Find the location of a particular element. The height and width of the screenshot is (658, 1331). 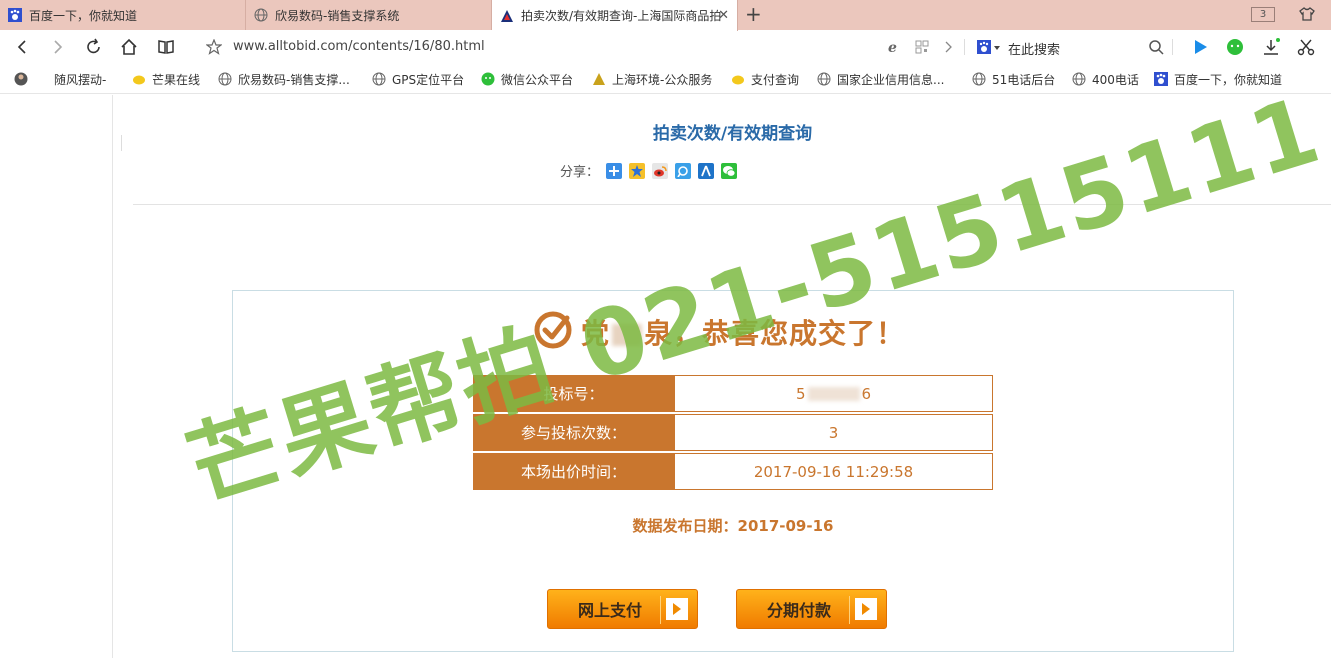

bookmark-item: 支付查询 is located at coordinates (765, 79).